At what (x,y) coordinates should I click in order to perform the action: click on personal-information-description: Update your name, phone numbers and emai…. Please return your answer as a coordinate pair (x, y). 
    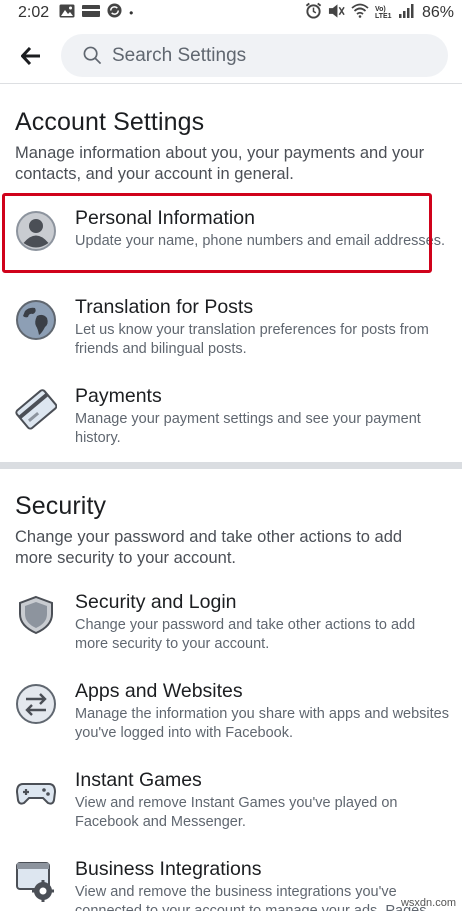
    Looking at the image, I should click on (260, 241).